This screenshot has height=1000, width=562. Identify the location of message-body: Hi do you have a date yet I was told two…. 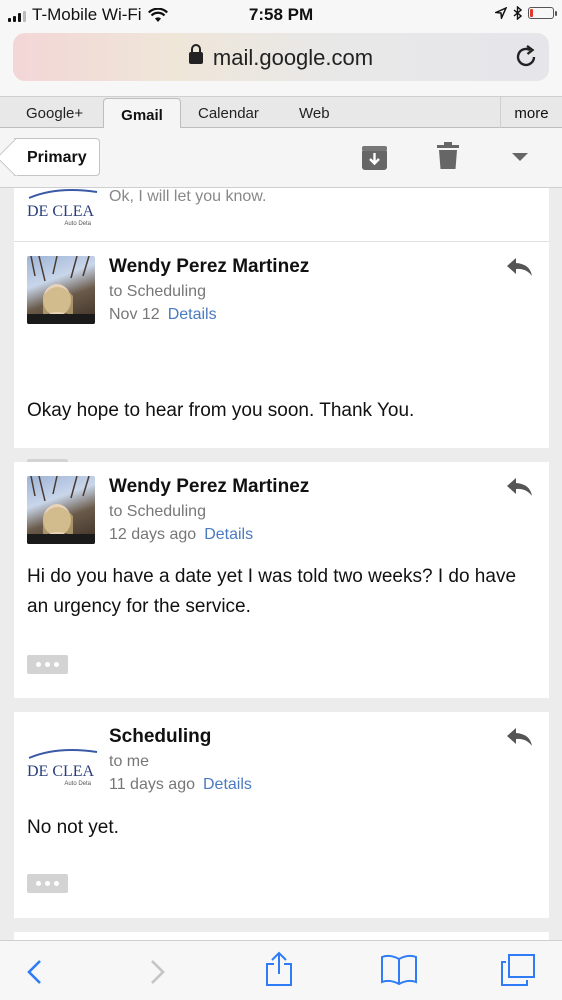
(272, 591).